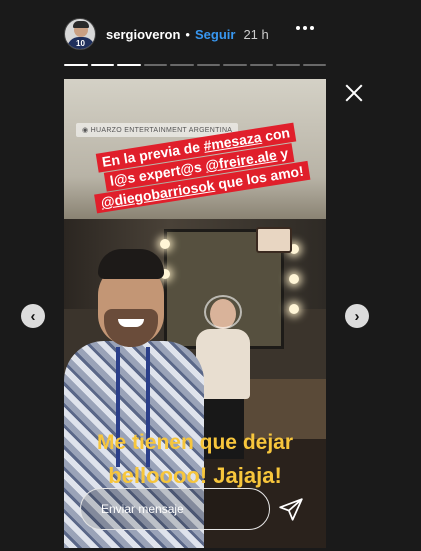  What do you see at coordinates (256, 34) in the screenshot?
I see `post-time: 21 h` at bounding box center [256, 34].